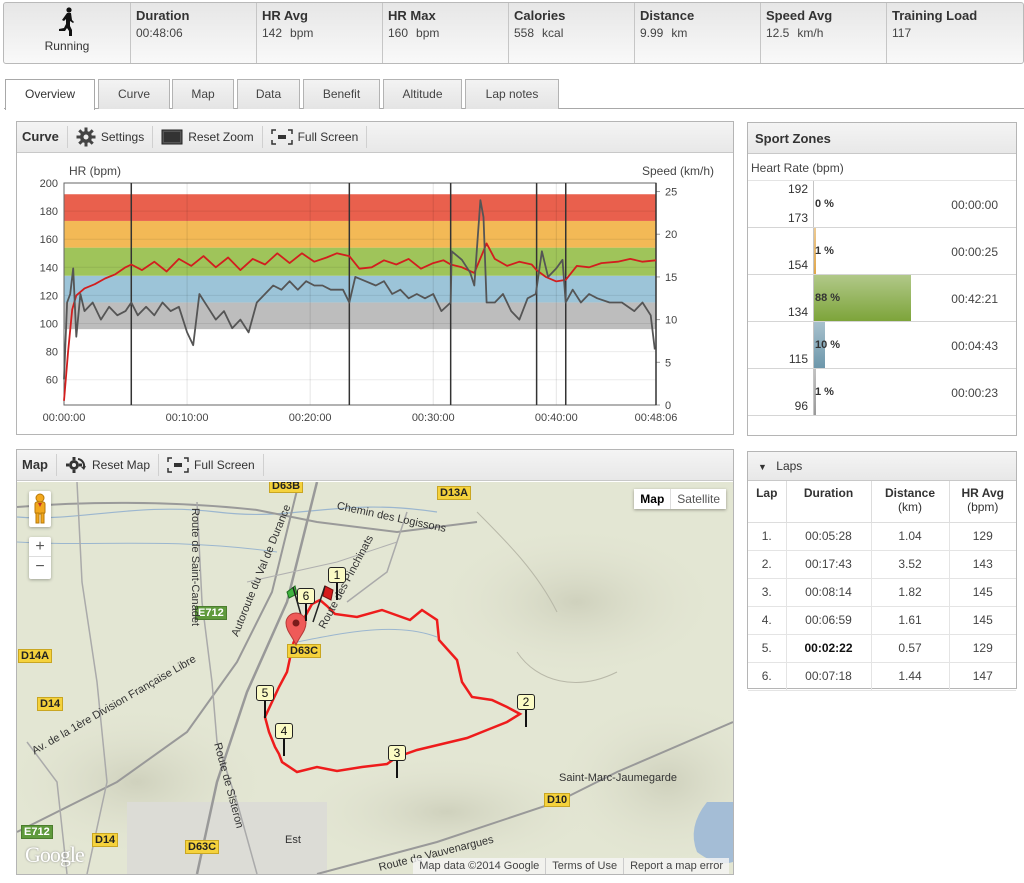 The image size is (1024, 883). What do you see at coordinates (910, 502) in the screenshot?
I see `col-distance: Distance (km)` at bounding box center [910, 502].